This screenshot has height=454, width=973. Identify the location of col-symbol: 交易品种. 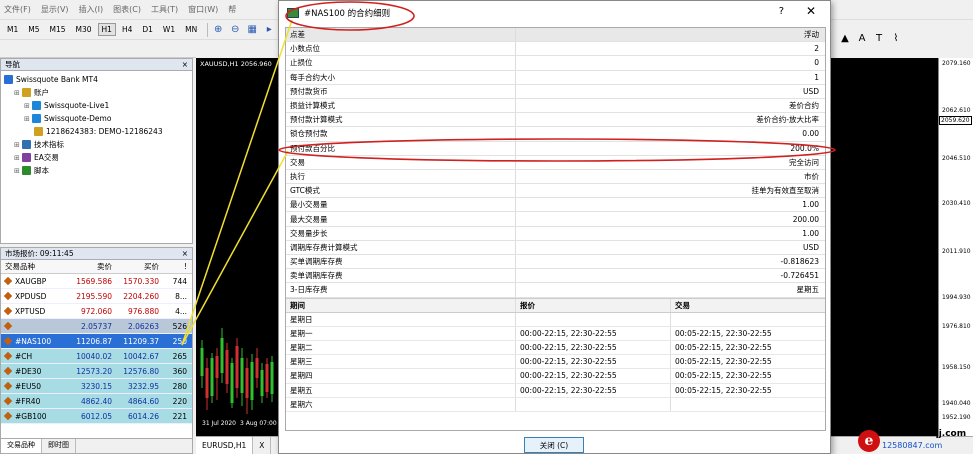
(34, 266).